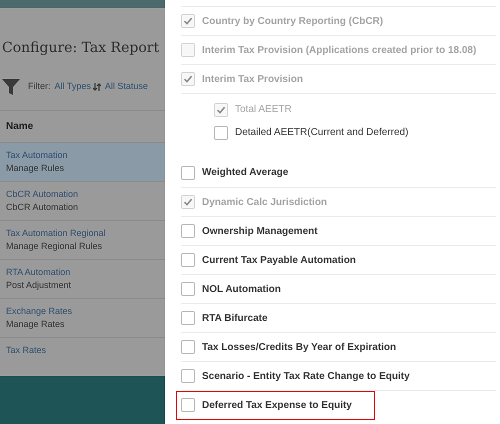 The width and height of the screenshot is (500, 424). I want to click on option-label: Total AEETR, so click(263, 110).